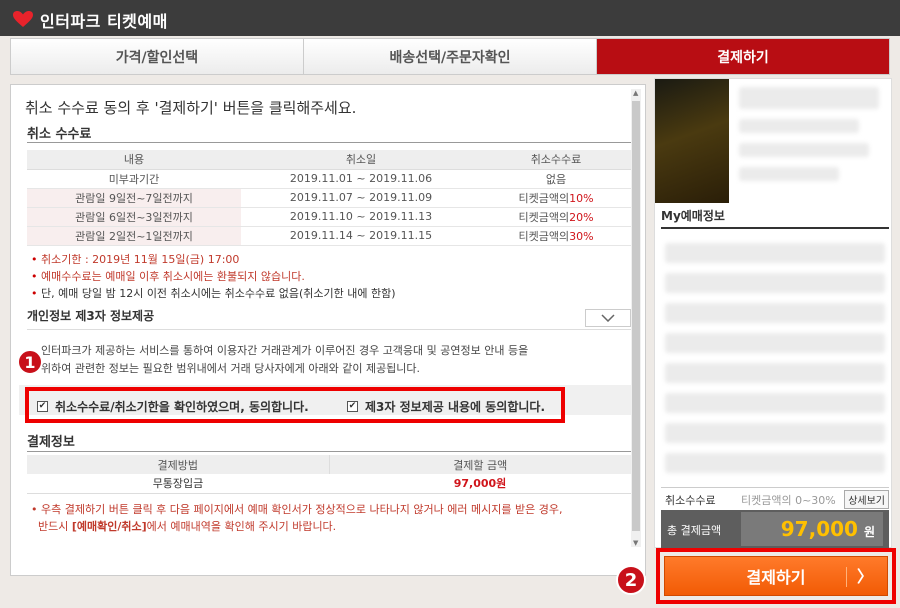 The width and height of the screenshot is (900, 608). Describe the element at coordinates (352, 406) in the screenshot. I see `agree-privacy-checkbox: ✔` at that location.